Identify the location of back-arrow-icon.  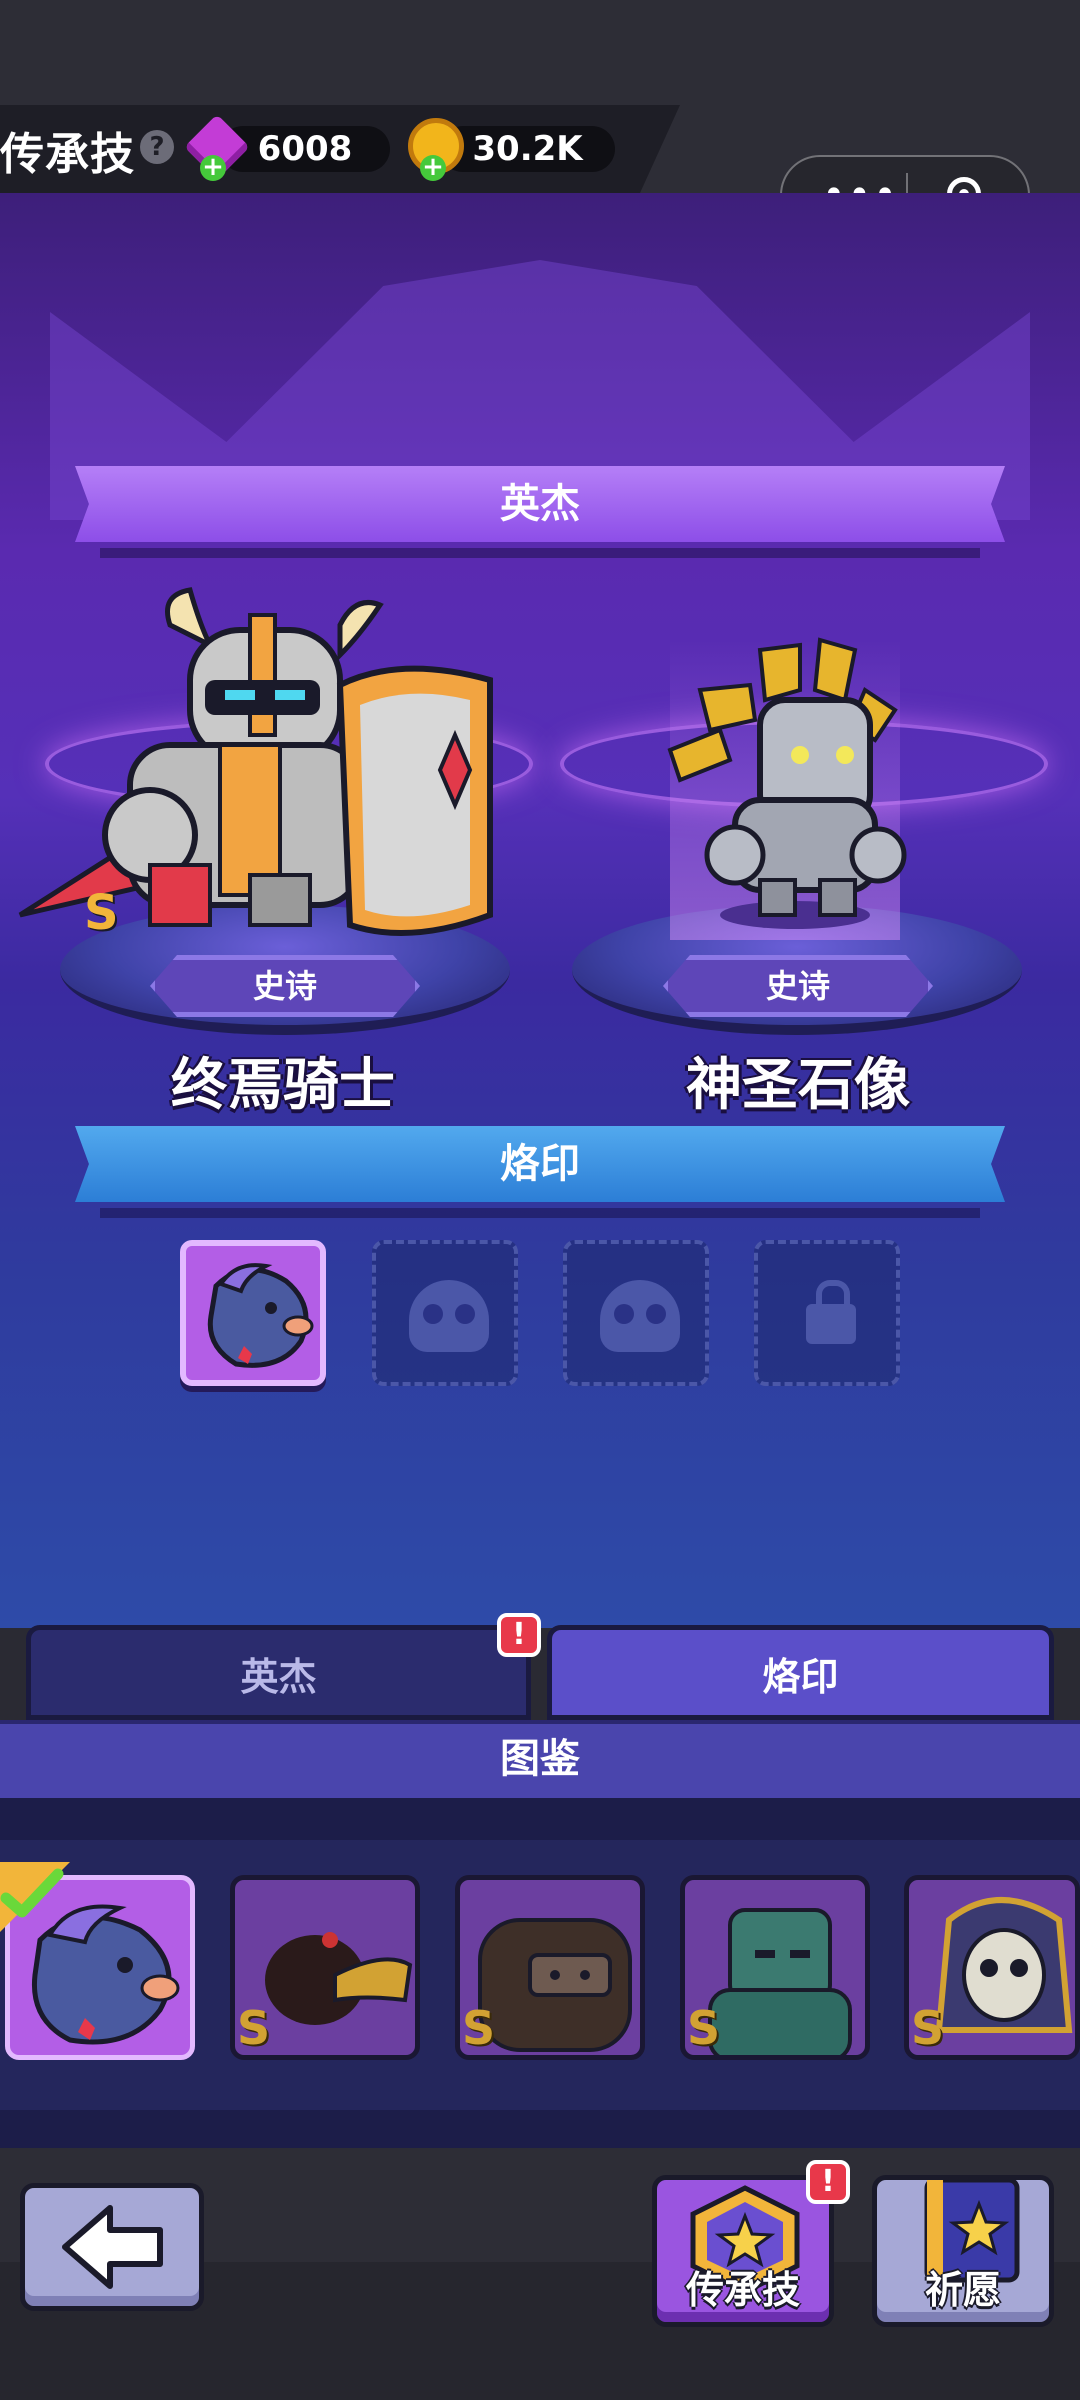
(112, 2247).